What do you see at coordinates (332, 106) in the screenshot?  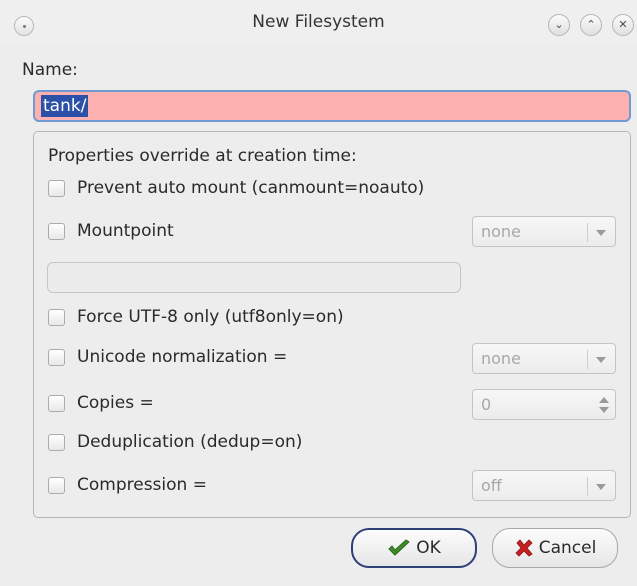 I see `name-input: tank/` at bounding box center [332, 106].